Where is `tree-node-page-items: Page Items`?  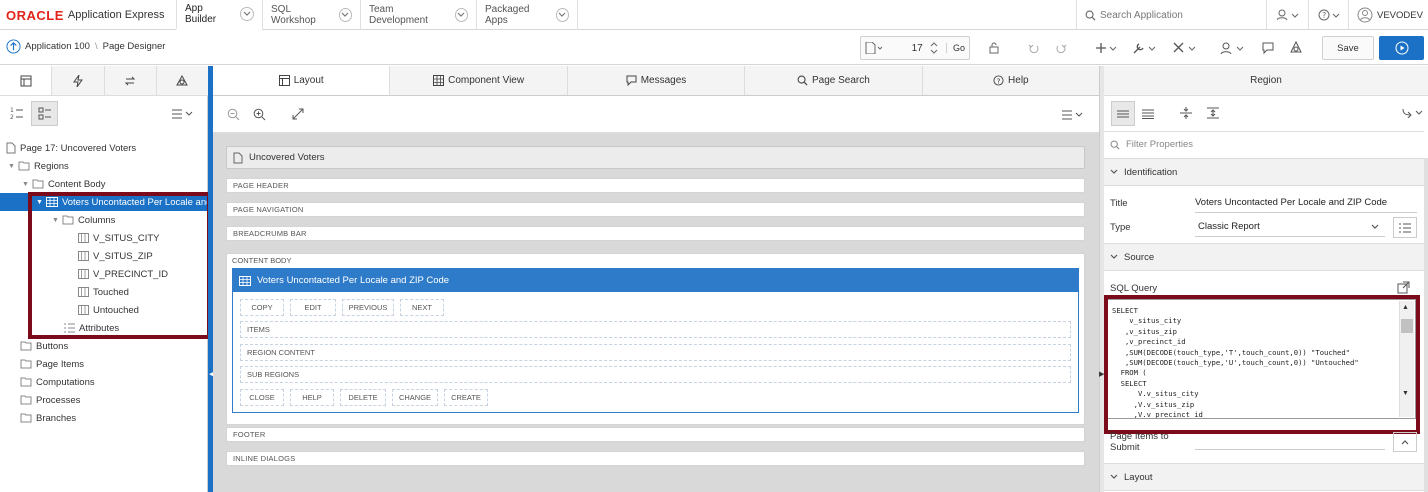
tree-node-page-items: Page Items is located at coordinates (52, 364).